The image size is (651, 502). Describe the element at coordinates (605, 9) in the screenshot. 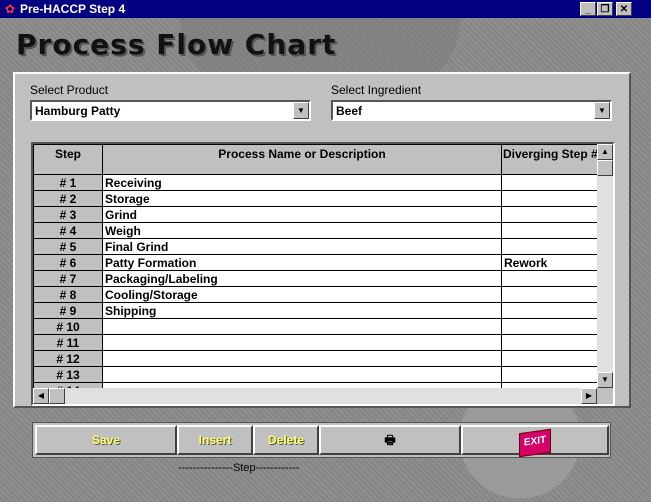

I see `restore-button: ❐` at that location.